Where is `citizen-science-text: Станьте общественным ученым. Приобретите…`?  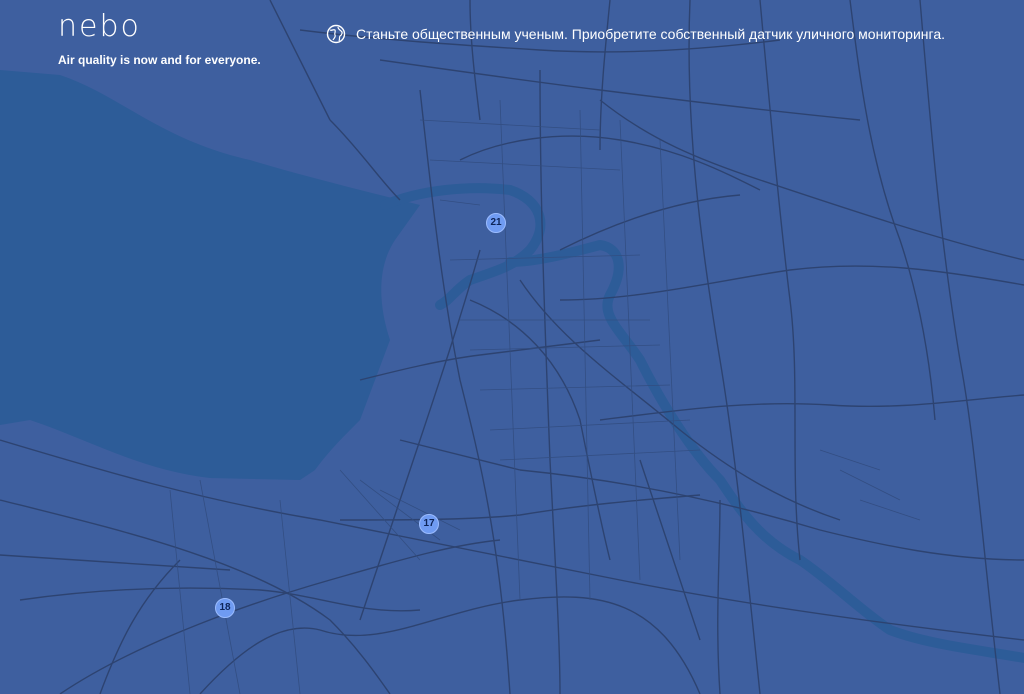
citizen-science-text: Станьте общественным ученым. Приобретите… is located at coordinates (650, 34).